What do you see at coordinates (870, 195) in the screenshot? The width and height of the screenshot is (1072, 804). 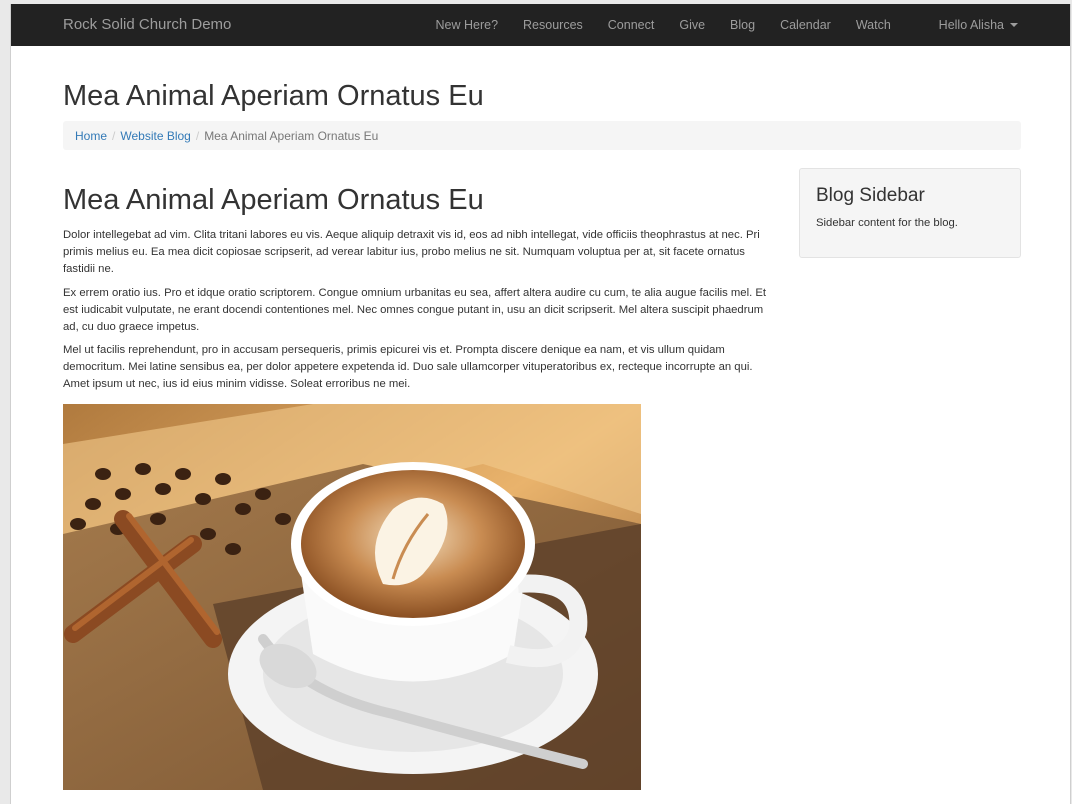 I see `sidebar-title: Blog Sidebar` at bounding box center [870, 195].